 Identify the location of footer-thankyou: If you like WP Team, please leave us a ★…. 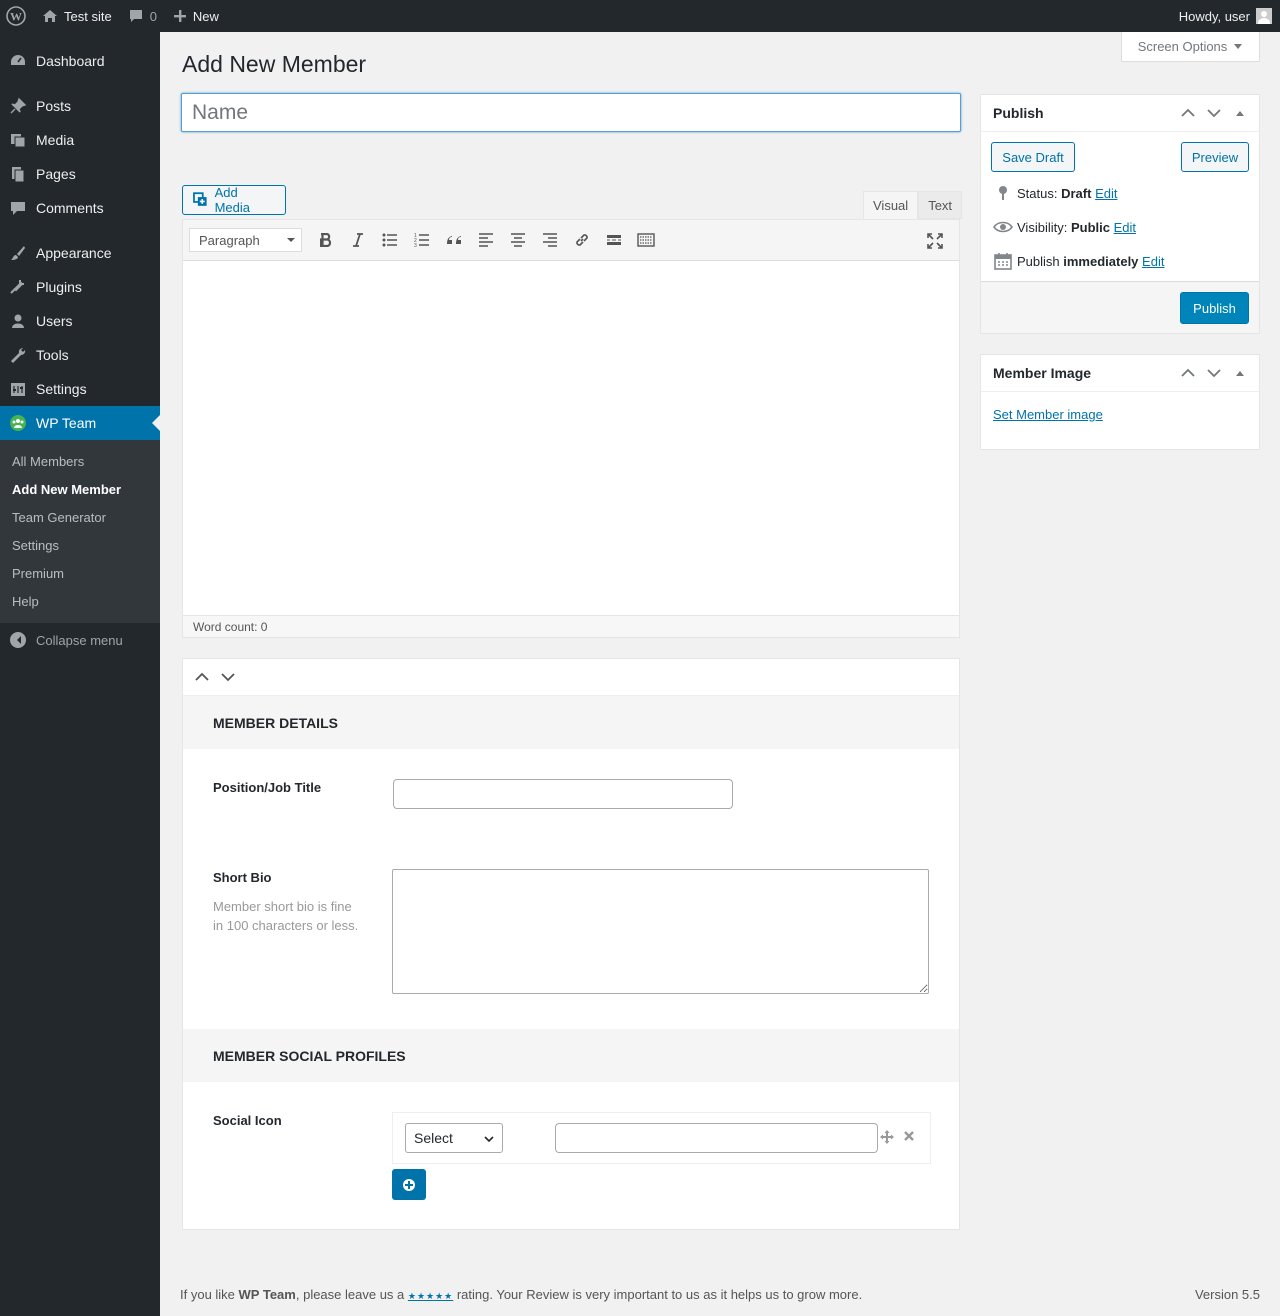
(521, 1294).